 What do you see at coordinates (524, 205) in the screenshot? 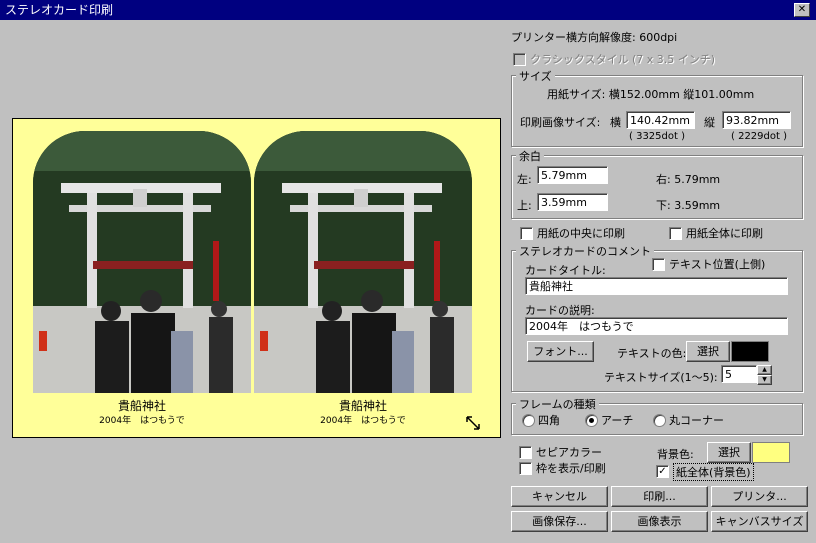
I see `margin-top-label: 上:` at bounding box center [524, 205].